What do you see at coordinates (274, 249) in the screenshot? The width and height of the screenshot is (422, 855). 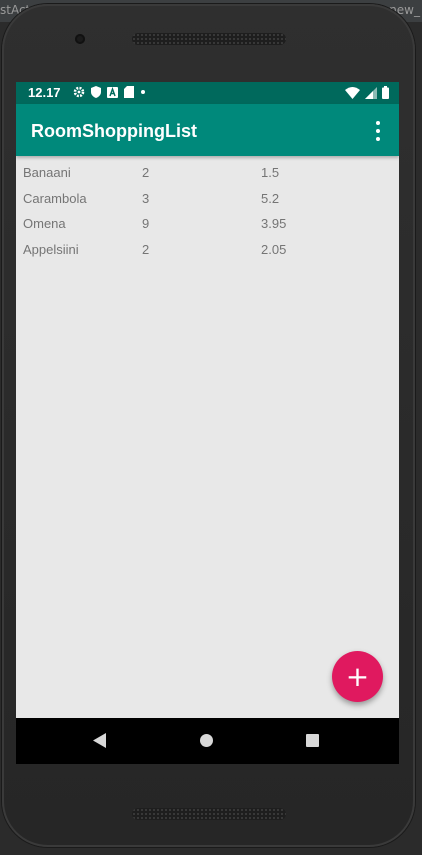 I see `item-price: 2.05` at bounding box center [274, 249].